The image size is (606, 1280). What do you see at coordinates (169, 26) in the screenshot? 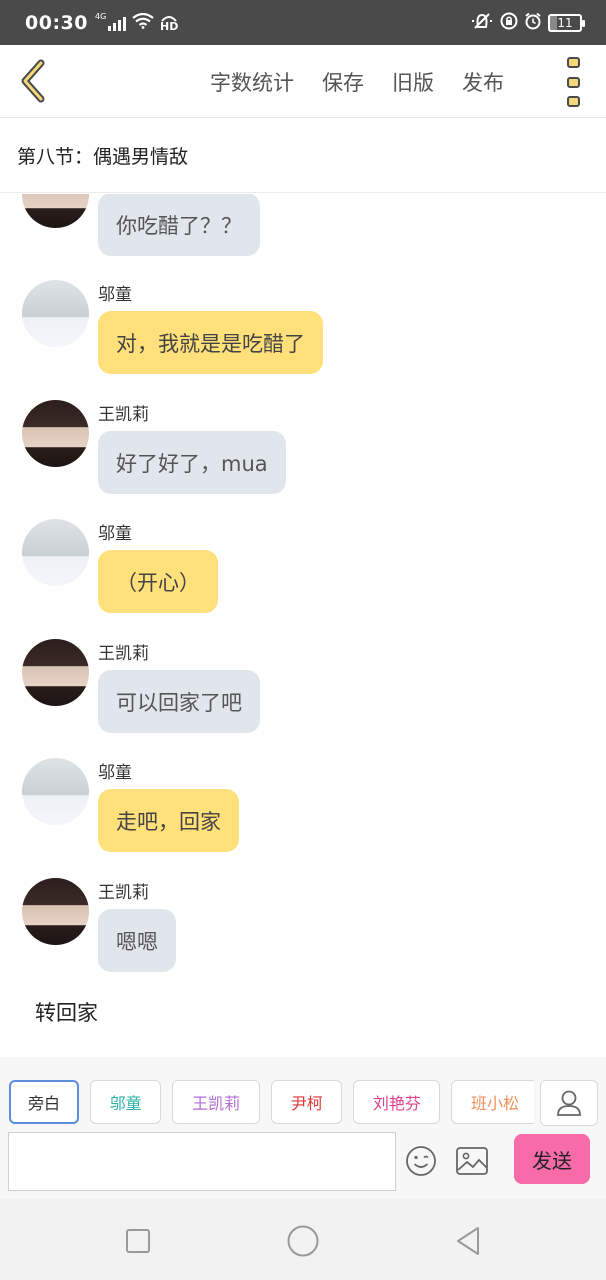
I see `hd-label: HD` at bounding box center [169, 26].